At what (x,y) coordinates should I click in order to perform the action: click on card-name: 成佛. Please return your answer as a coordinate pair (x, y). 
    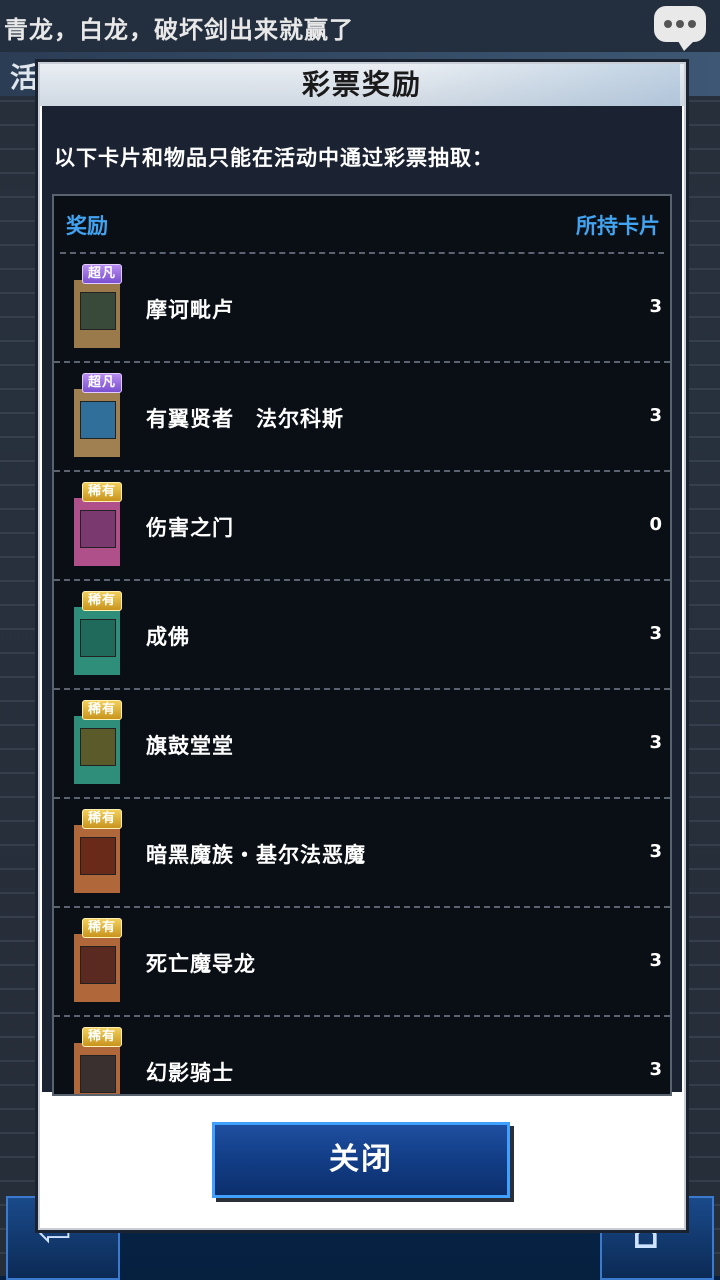
    Looking at the image, I should click on (168, 637).